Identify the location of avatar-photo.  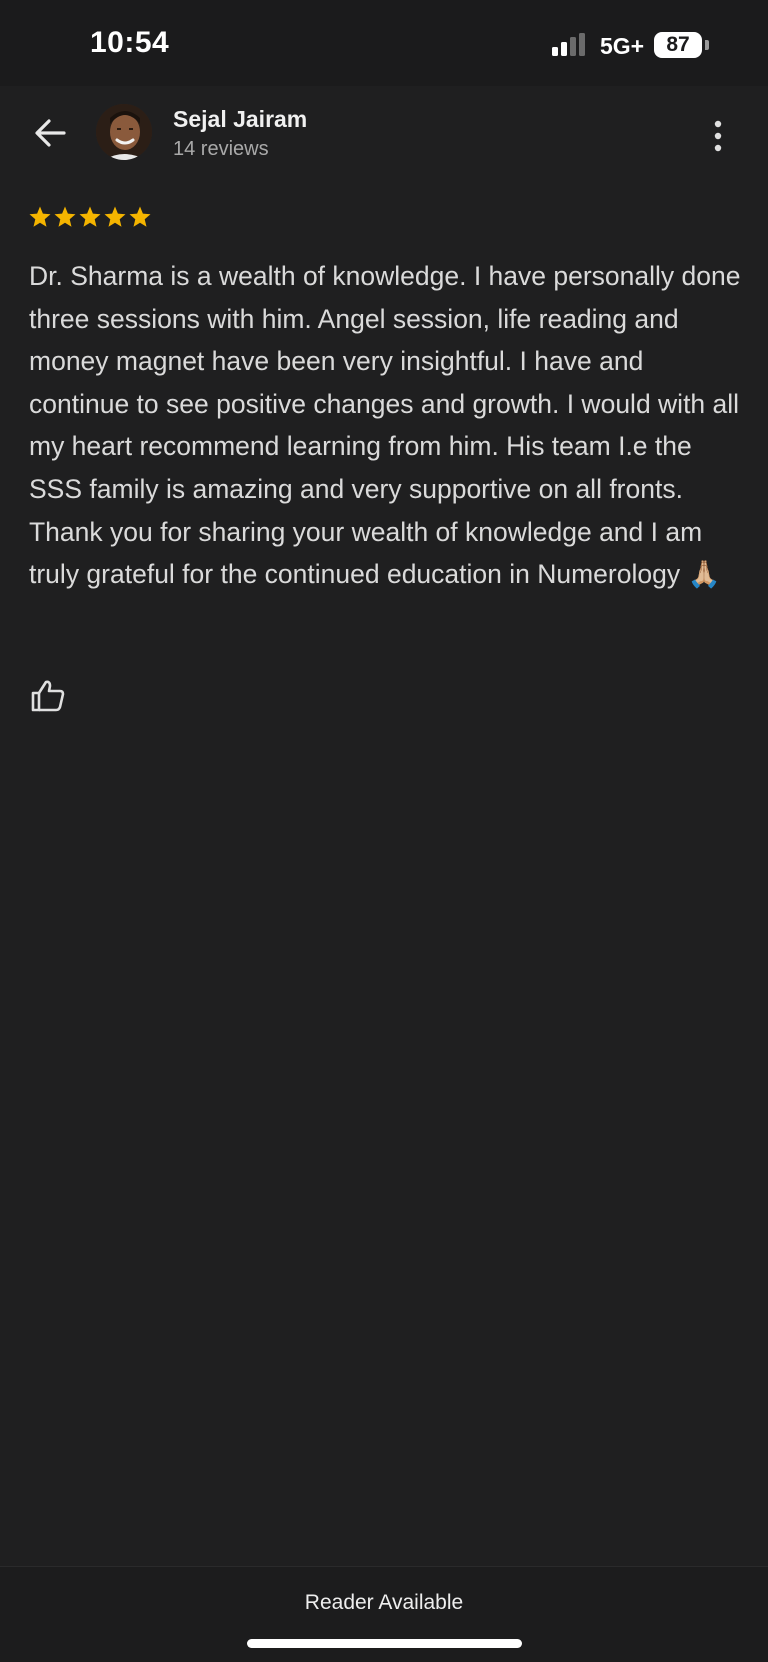
(124, 132).